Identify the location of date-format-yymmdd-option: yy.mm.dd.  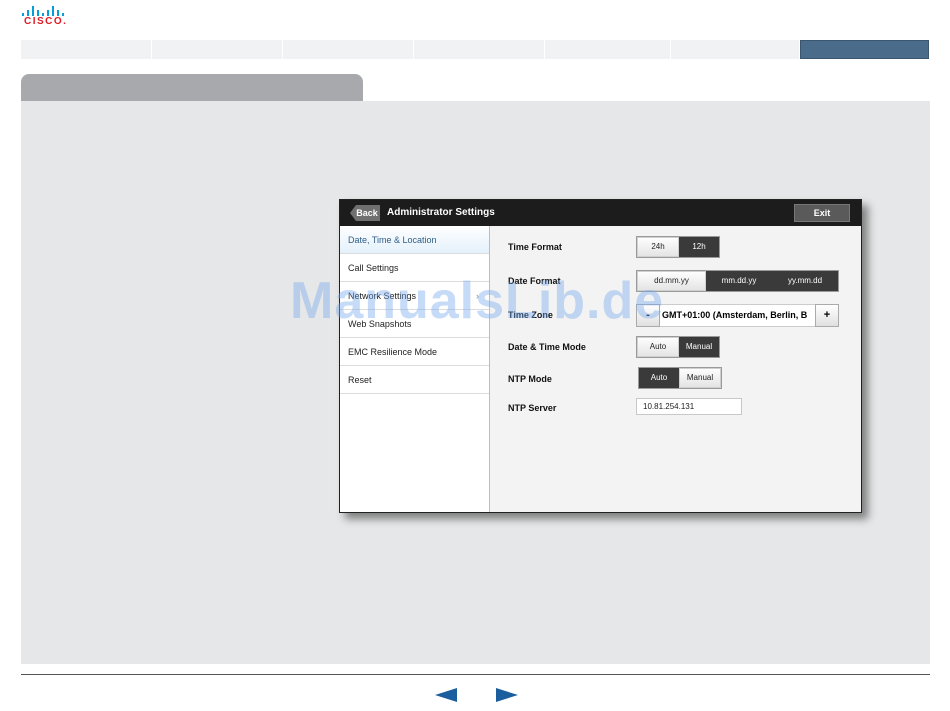
(805, 281).